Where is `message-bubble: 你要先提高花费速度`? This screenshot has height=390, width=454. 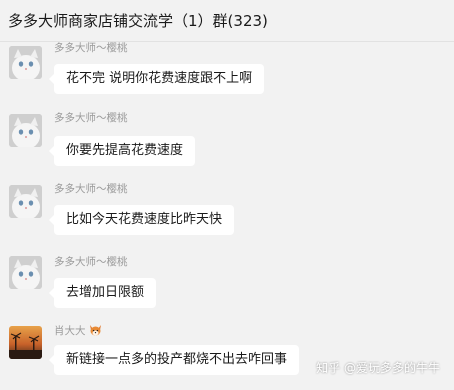 message-bubble: 你要先提高花费速度 is located at coordinates (122, 151).